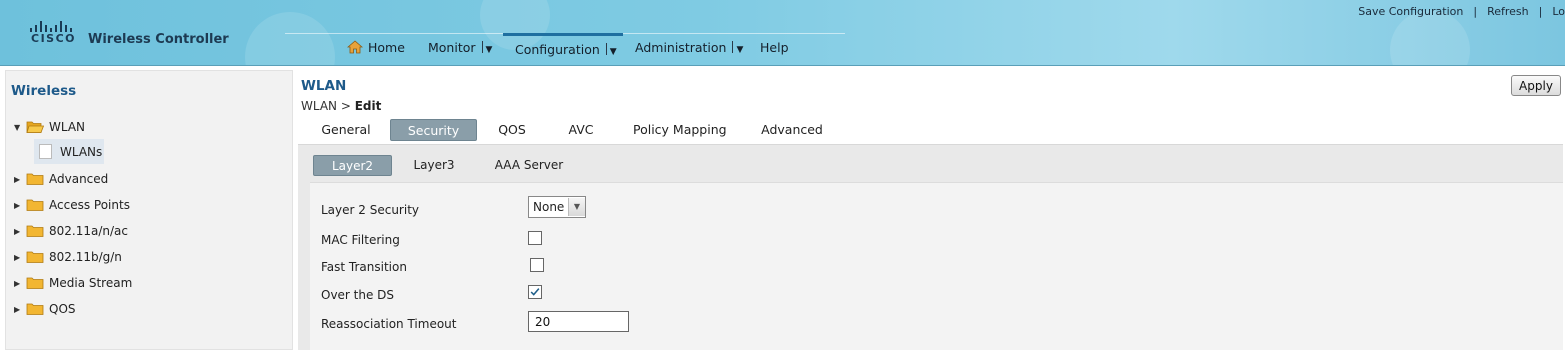  What do you see at coordinates (535, 238) in the screenshot?
I see `mac-filtering-checkbox` at bounding box center [535, 238].